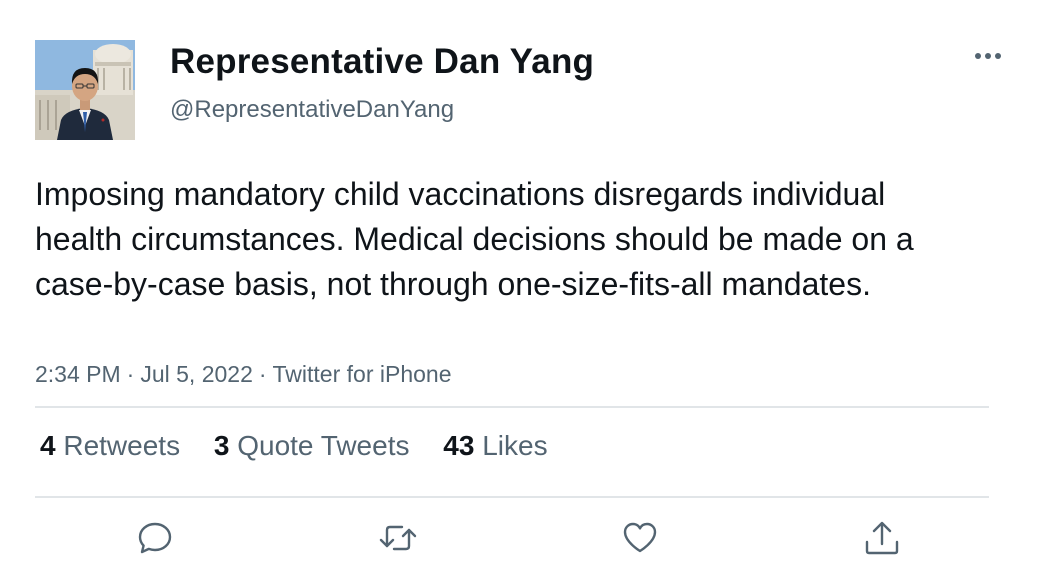 The width and height of the screenshot is (1050, 570). I want to click on retweets-stat: 4 Retweets, so click(110, 446).